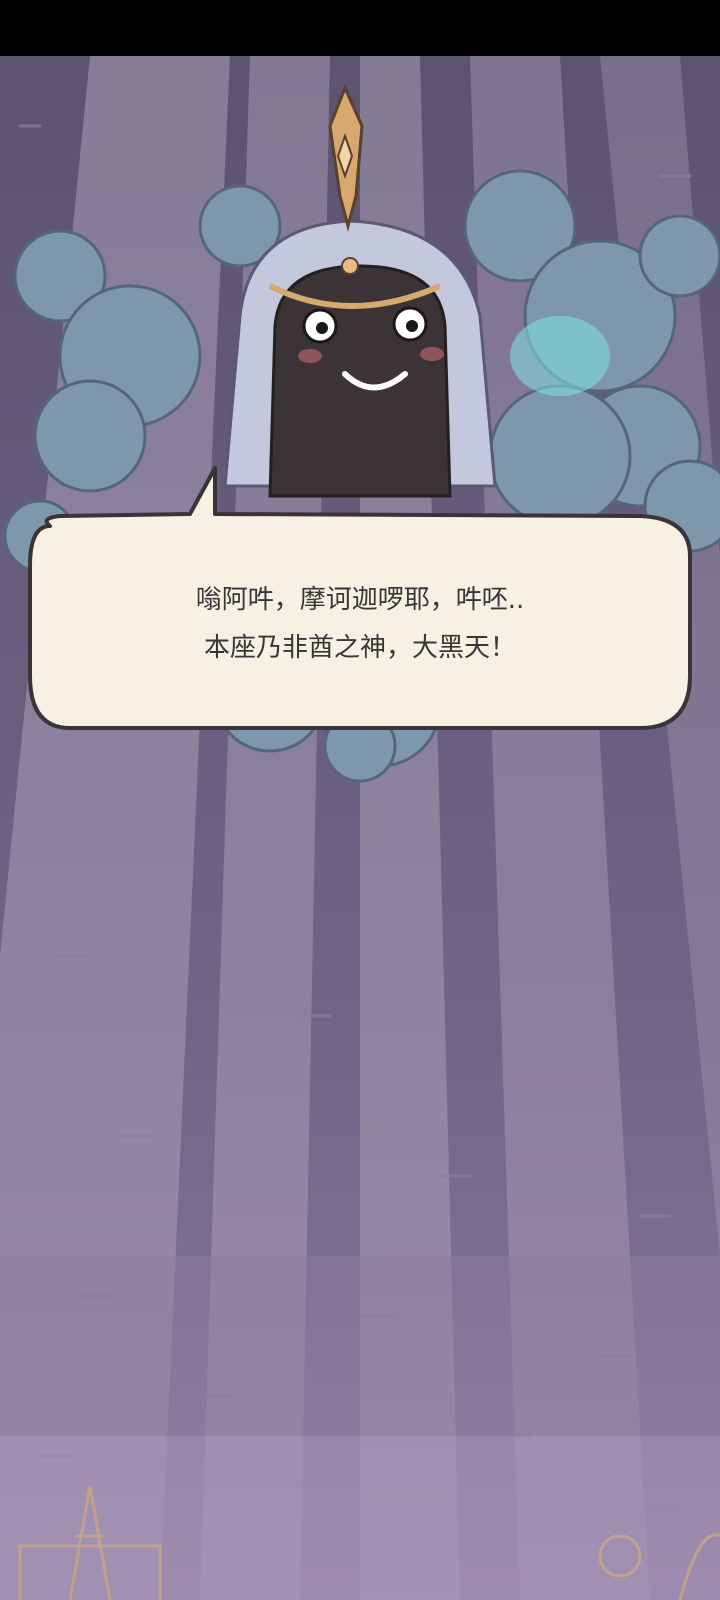 This screenshot has height=1600, width=720. I want to click on dialogue-line-1: 嗡阿吽，摩诃迦啰耶，吽呸.., so click(360, 600).